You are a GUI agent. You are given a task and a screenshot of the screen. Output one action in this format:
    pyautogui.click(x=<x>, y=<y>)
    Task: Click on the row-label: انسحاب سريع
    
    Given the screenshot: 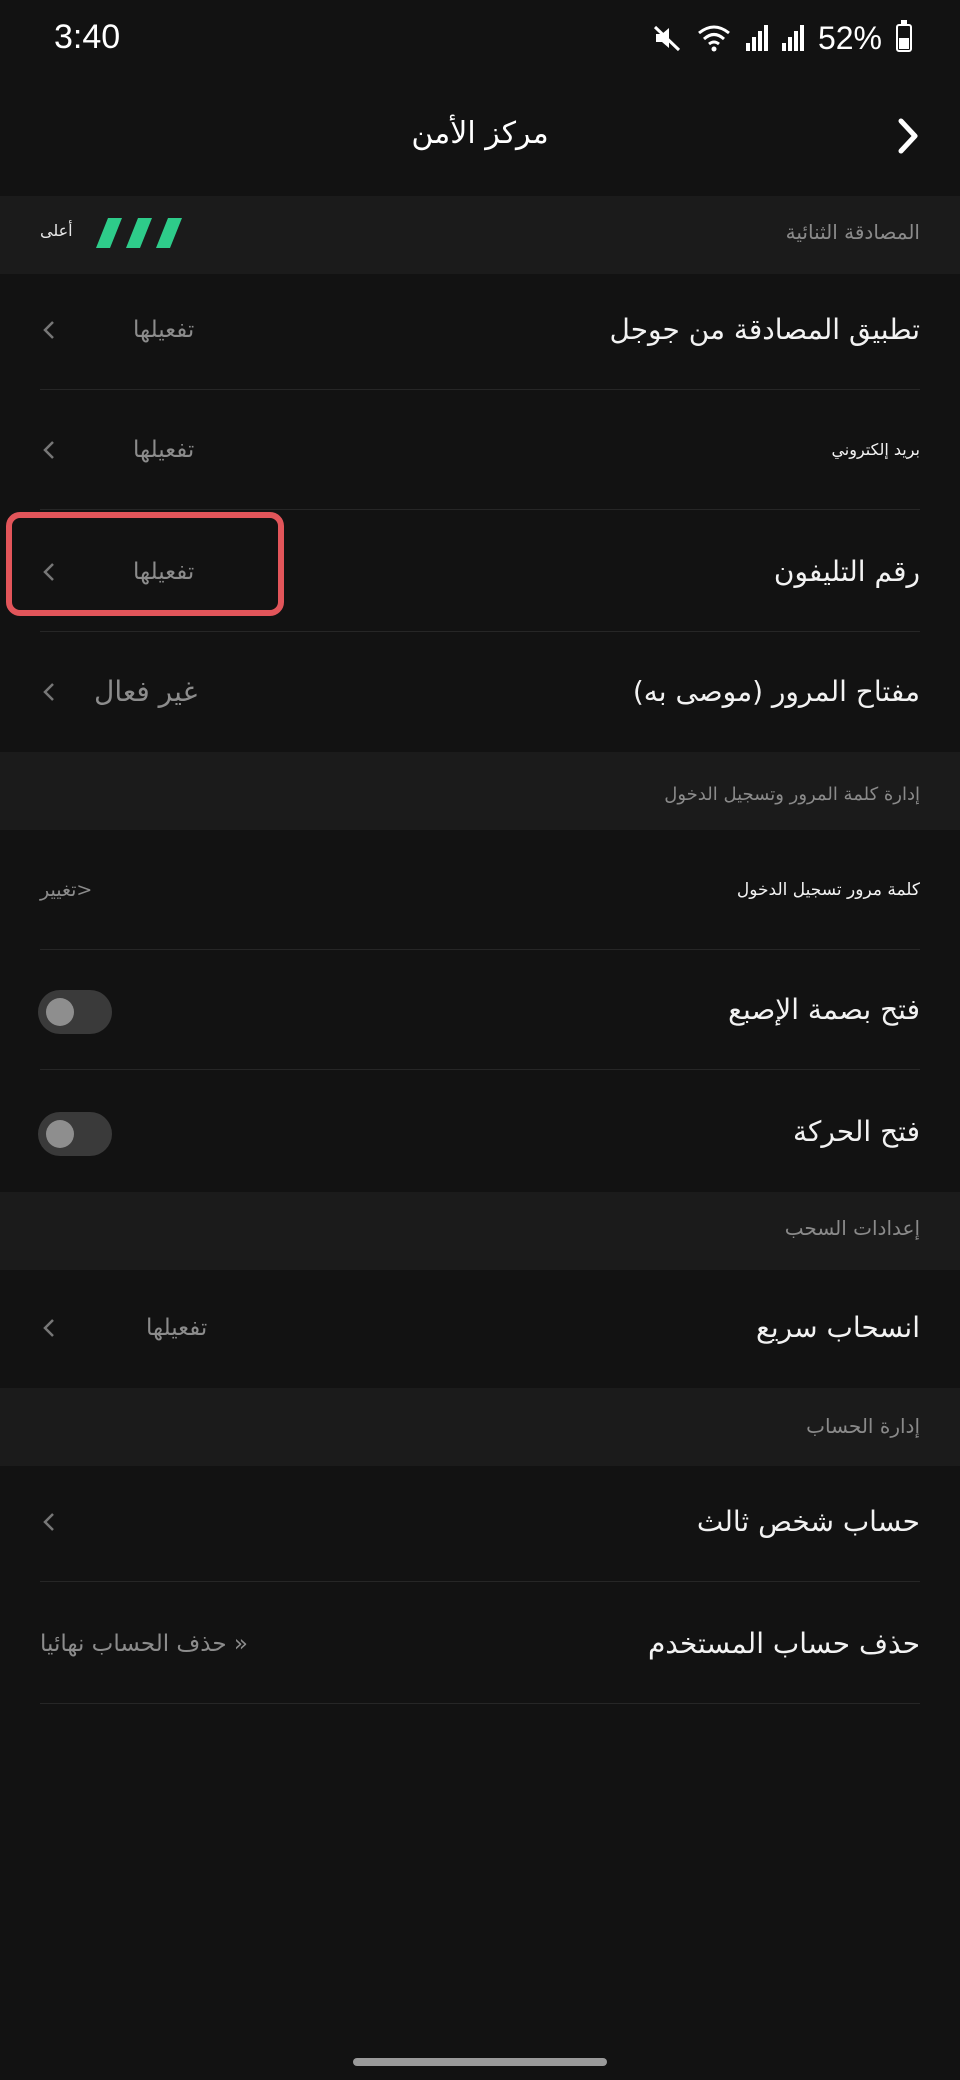 What is the action you would take?
    pyautogui.click(x=837, y=1327)
    